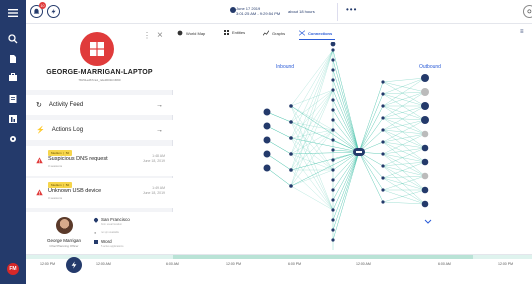 The image size is (532, 284). What do you see at coordinates (234, 32) in the screenshot?
I see `tab-entities: Entities` at bounding box center [234, 32].